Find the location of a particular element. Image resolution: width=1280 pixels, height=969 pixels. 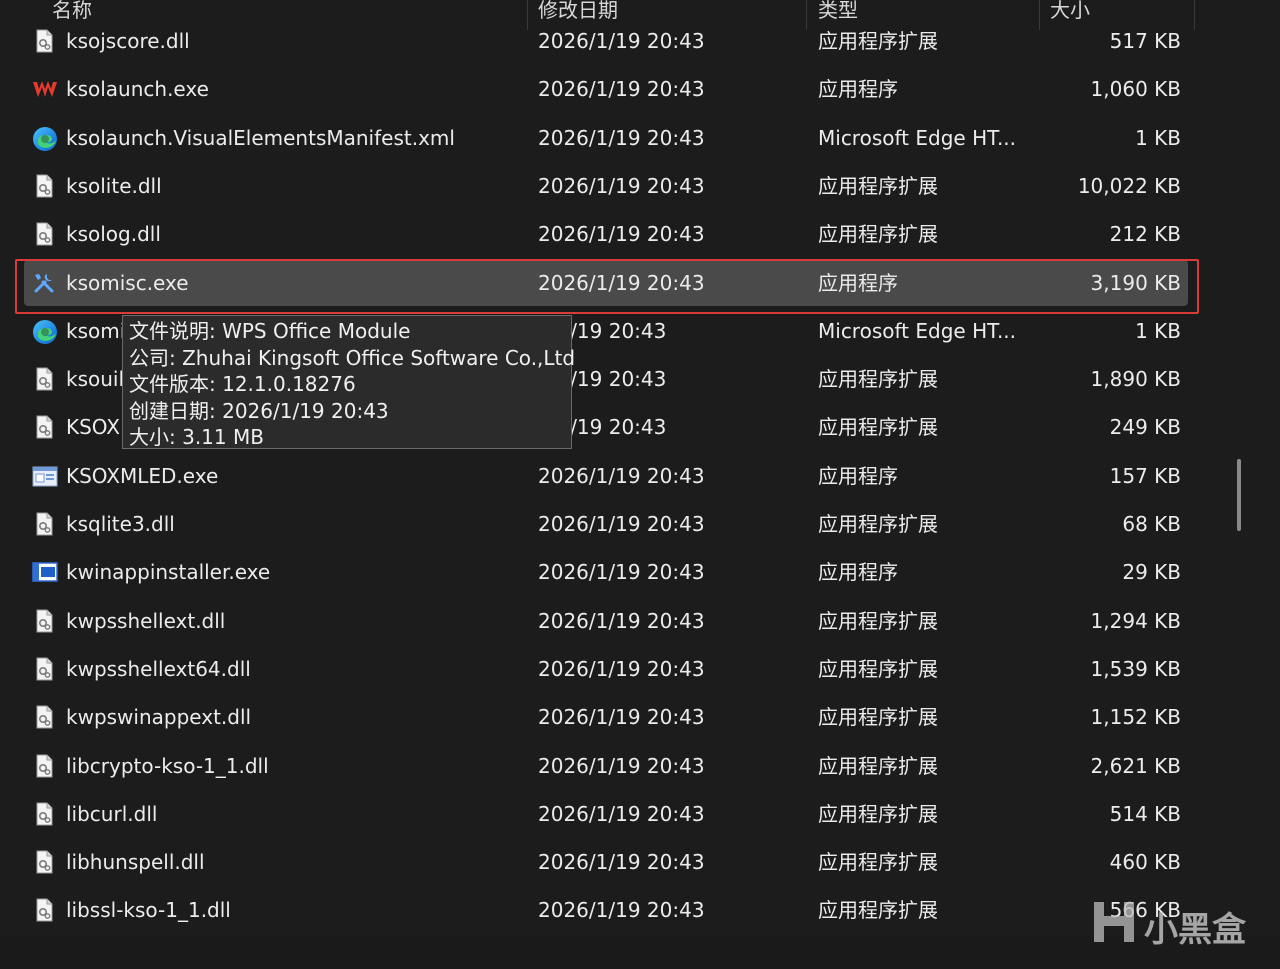

file-name: ksojscore.dll is located at coordinates (128, 41).